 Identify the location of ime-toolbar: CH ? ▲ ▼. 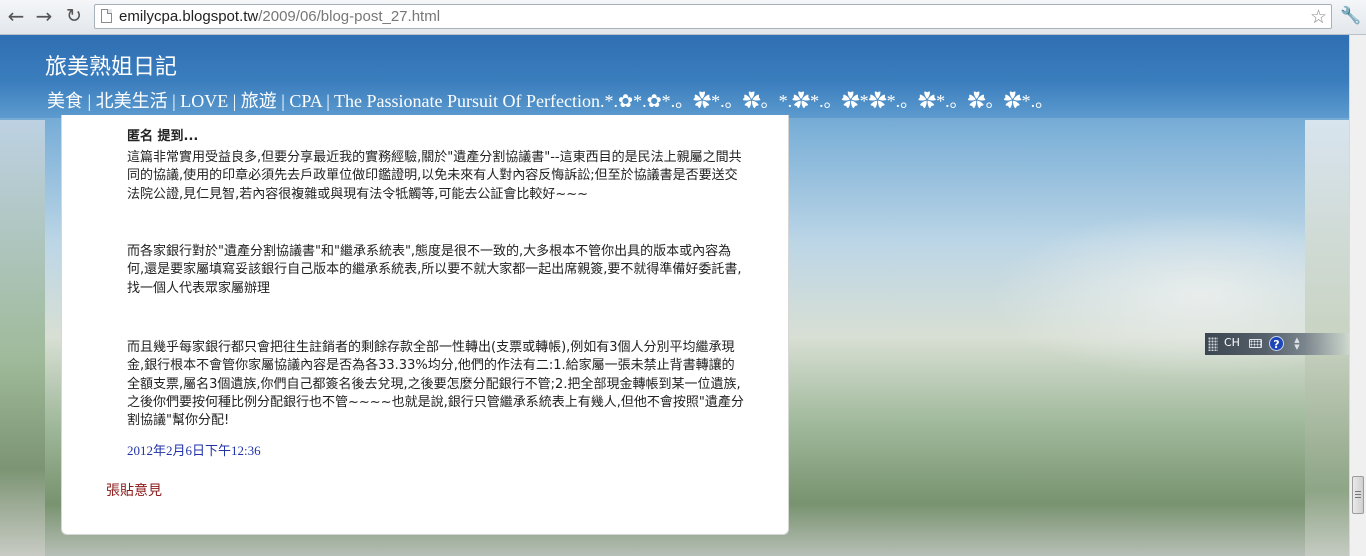
(1255, 344).